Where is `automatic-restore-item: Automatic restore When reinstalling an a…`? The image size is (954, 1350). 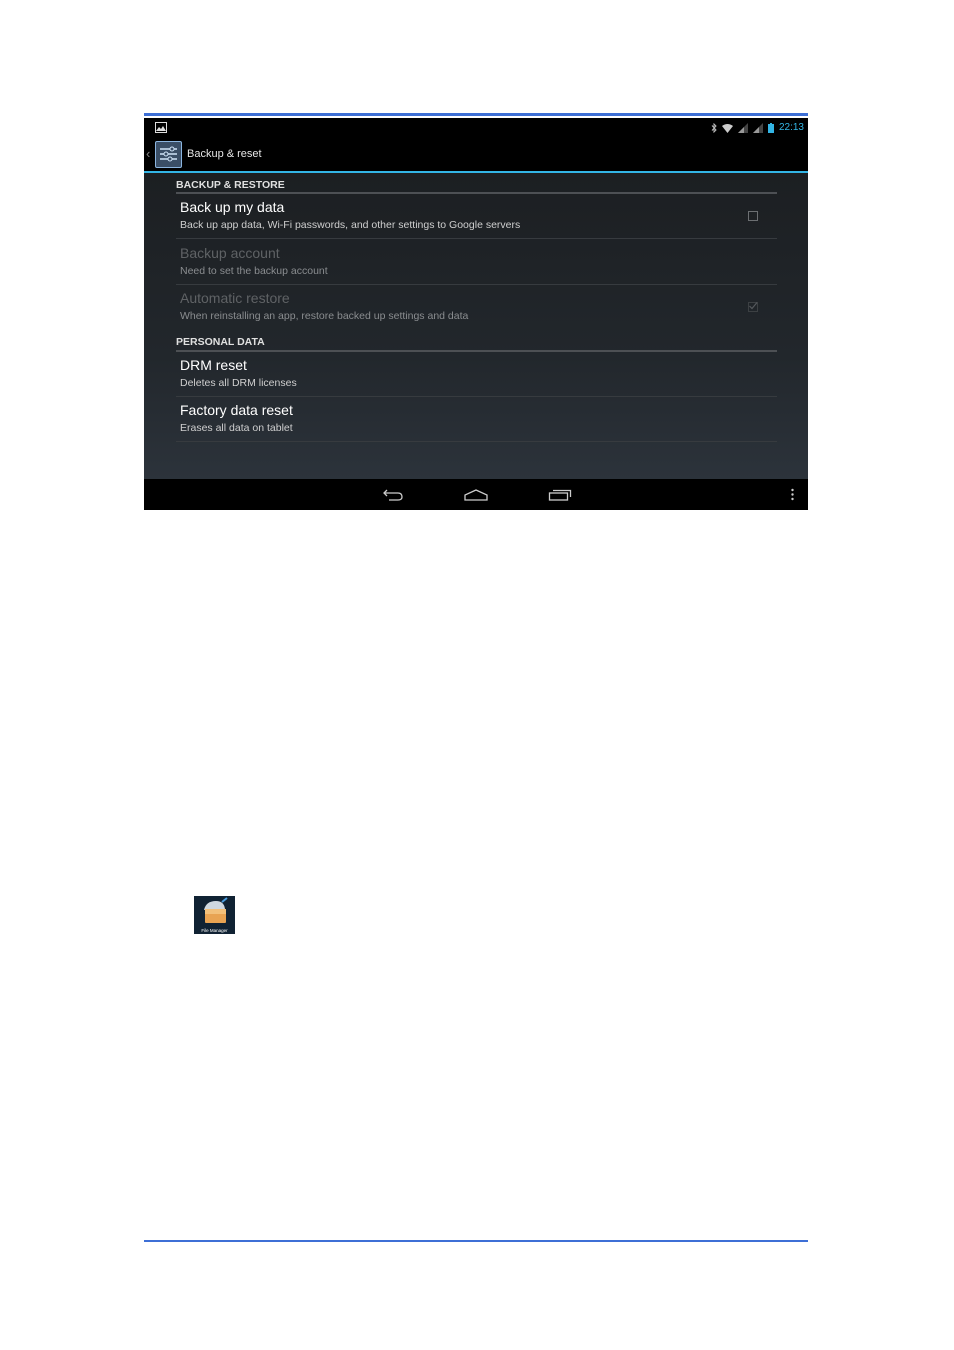 automatic-restore-item: Automatic restore When reinstalling an a… is located at coordinates (476, 307).